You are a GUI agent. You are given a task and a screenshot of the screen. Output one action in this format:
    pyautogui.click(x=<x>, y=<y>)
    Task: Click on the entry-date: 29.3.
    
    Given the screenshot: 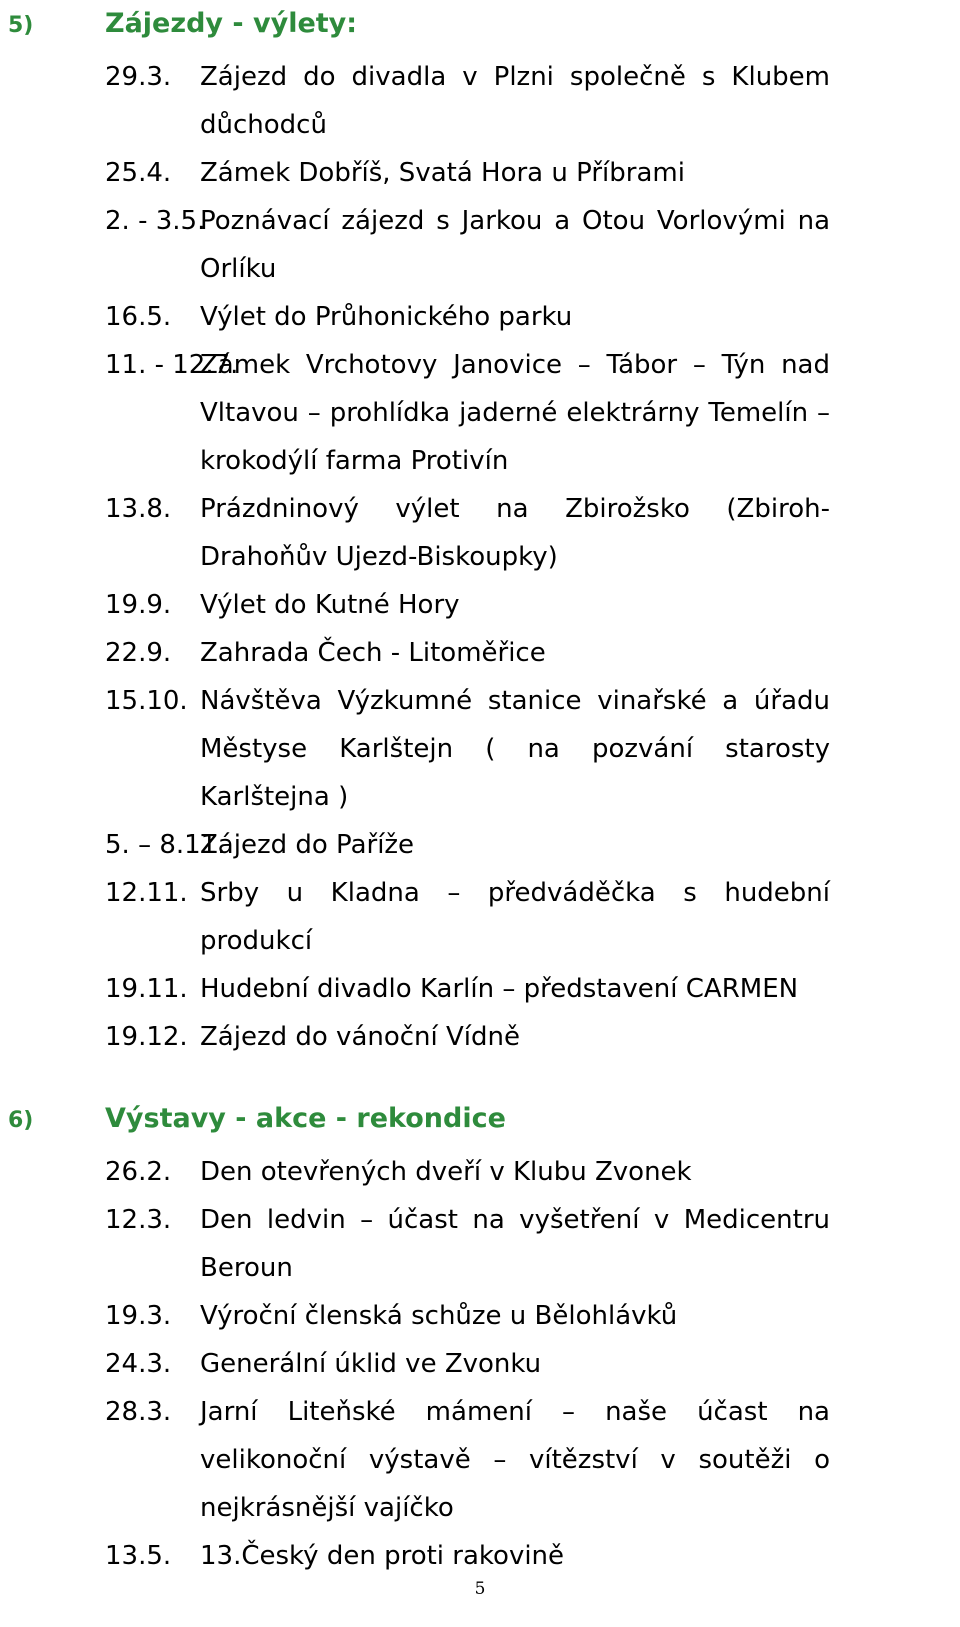 What is the action you would take?
    pyautogui.click(x=138, y=77)
    